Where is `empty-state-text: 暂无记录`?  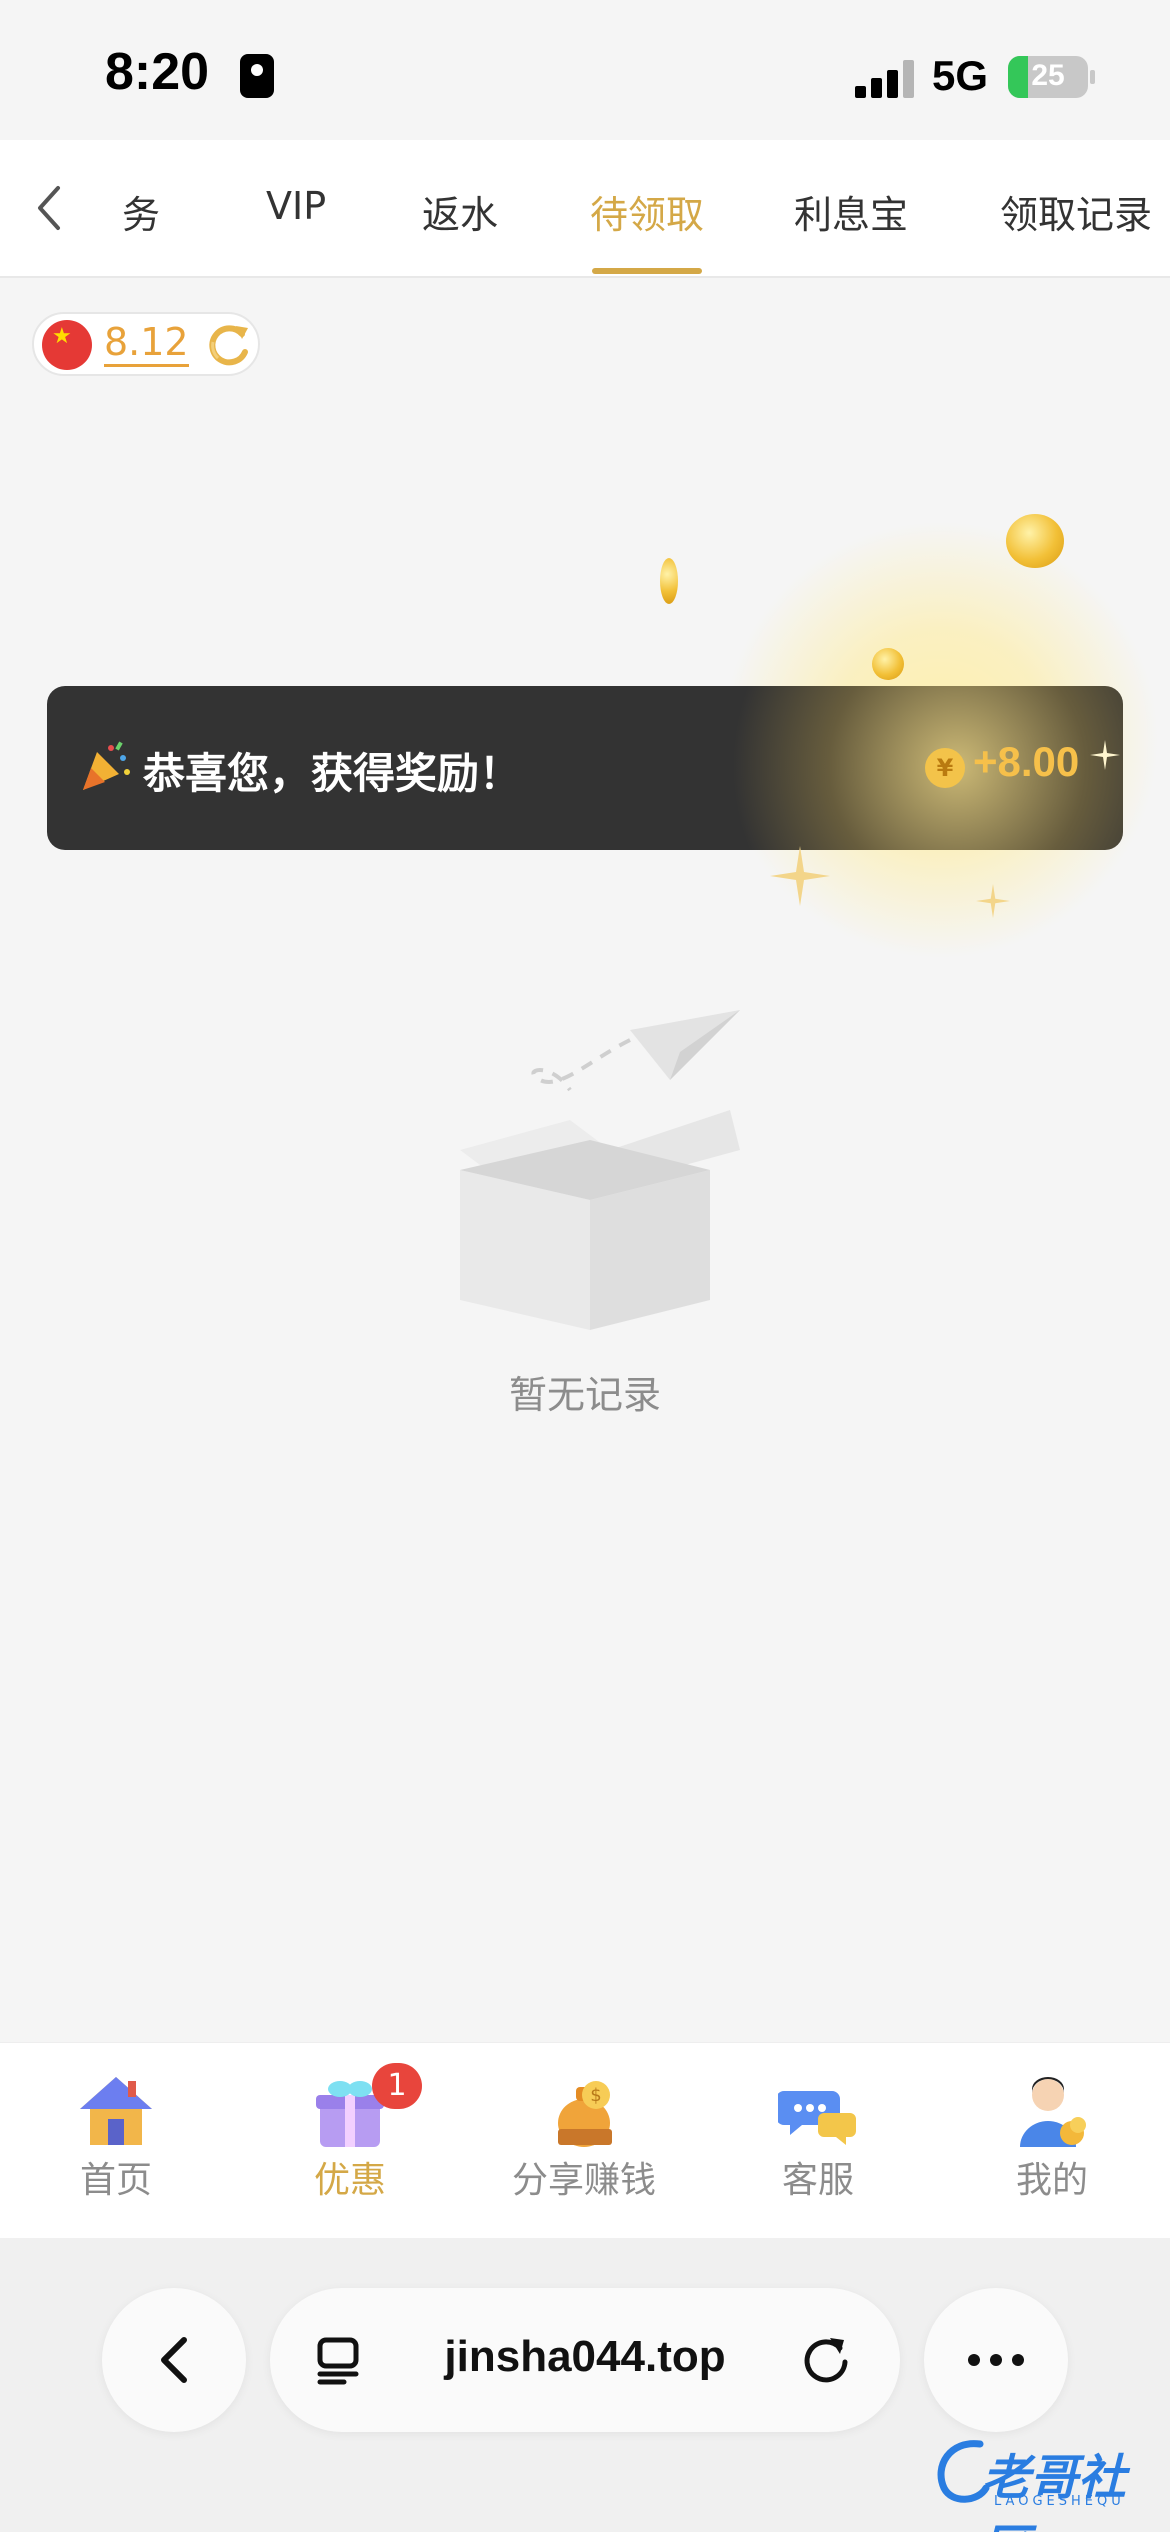 empty-state-text: 暂无记录 is located at coordinates (584, 1395).